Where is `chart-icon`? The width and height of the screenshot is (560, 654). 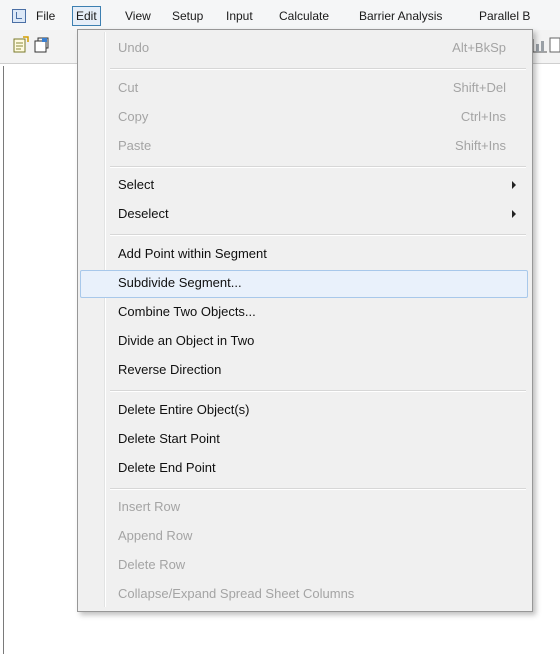 chart-icon is located at coordinates (540, 45).